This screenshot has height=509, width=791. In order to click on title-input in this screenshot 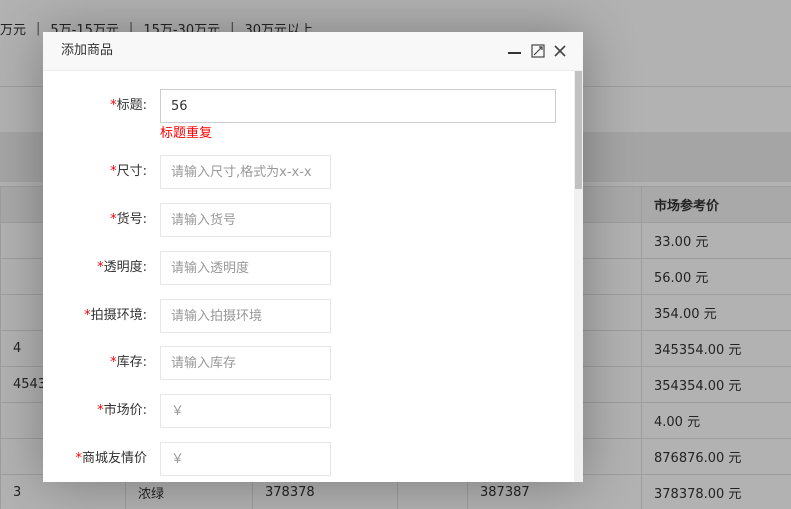, I will do `click(358, 106)`.